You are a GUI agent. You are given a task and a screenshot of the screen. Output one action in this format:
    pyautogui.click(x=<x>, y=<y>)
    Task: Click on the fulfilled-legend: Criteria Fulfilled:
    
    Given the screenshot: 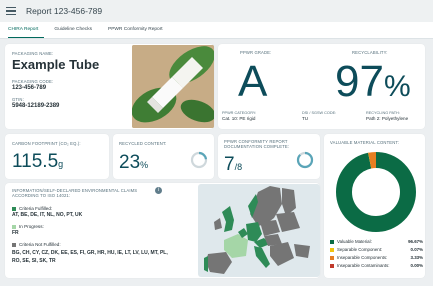 What is the action you would take?
    pyautogui.click(x=32, y=208)
    